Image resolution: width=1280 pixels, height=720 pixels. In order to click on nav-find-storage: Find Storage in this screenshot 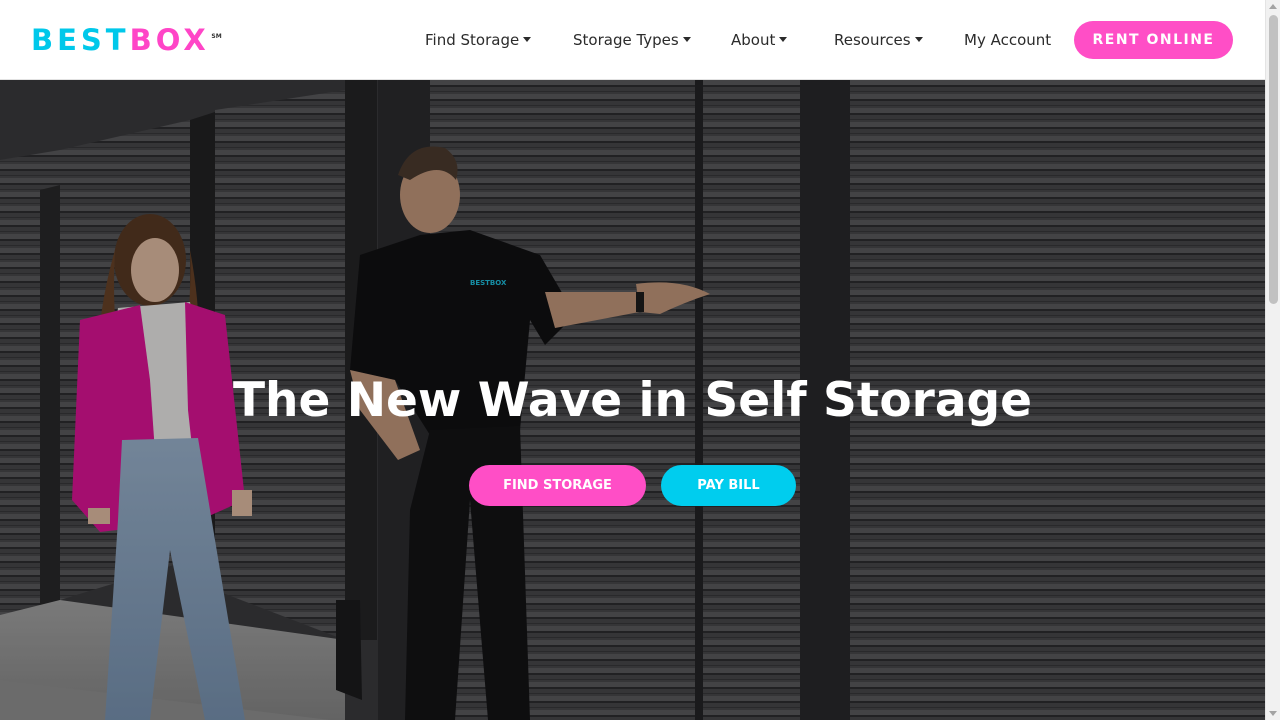, I will do `click(478, 40)`.